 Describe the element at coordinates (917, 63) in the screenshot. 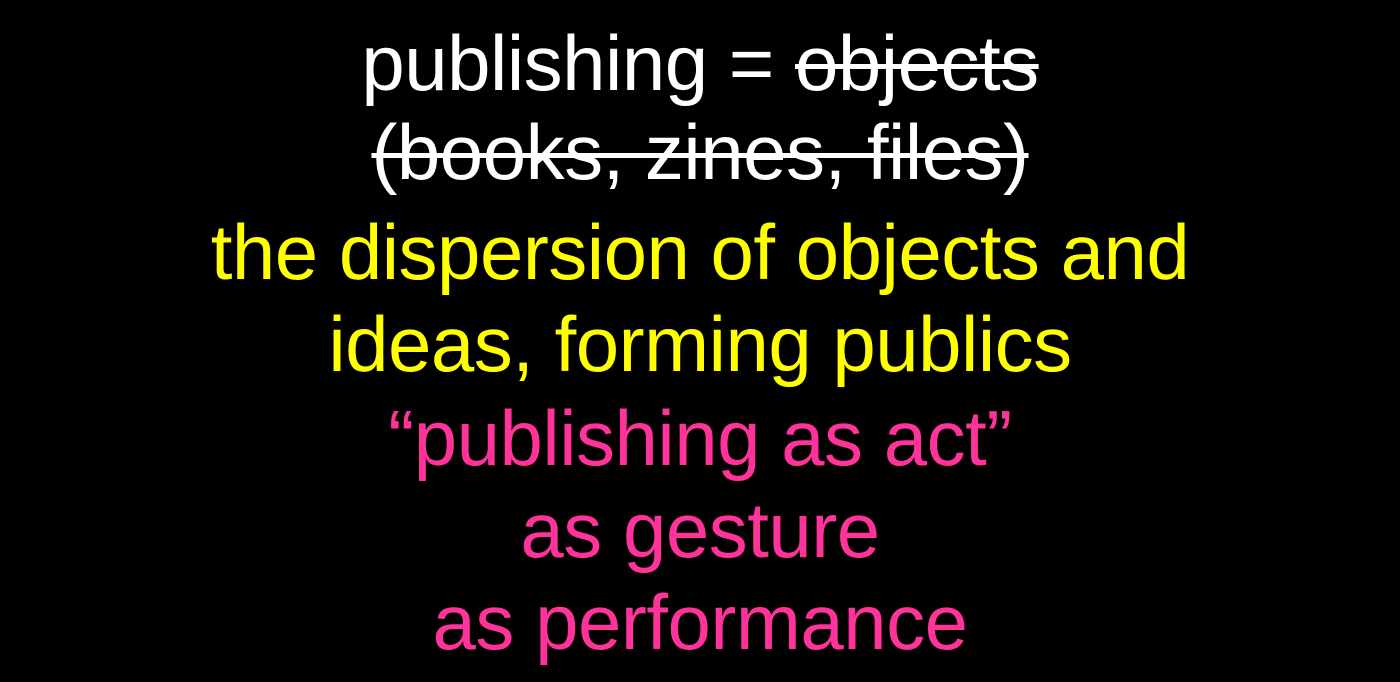

I see `struck-word-objects: objects` at that location.